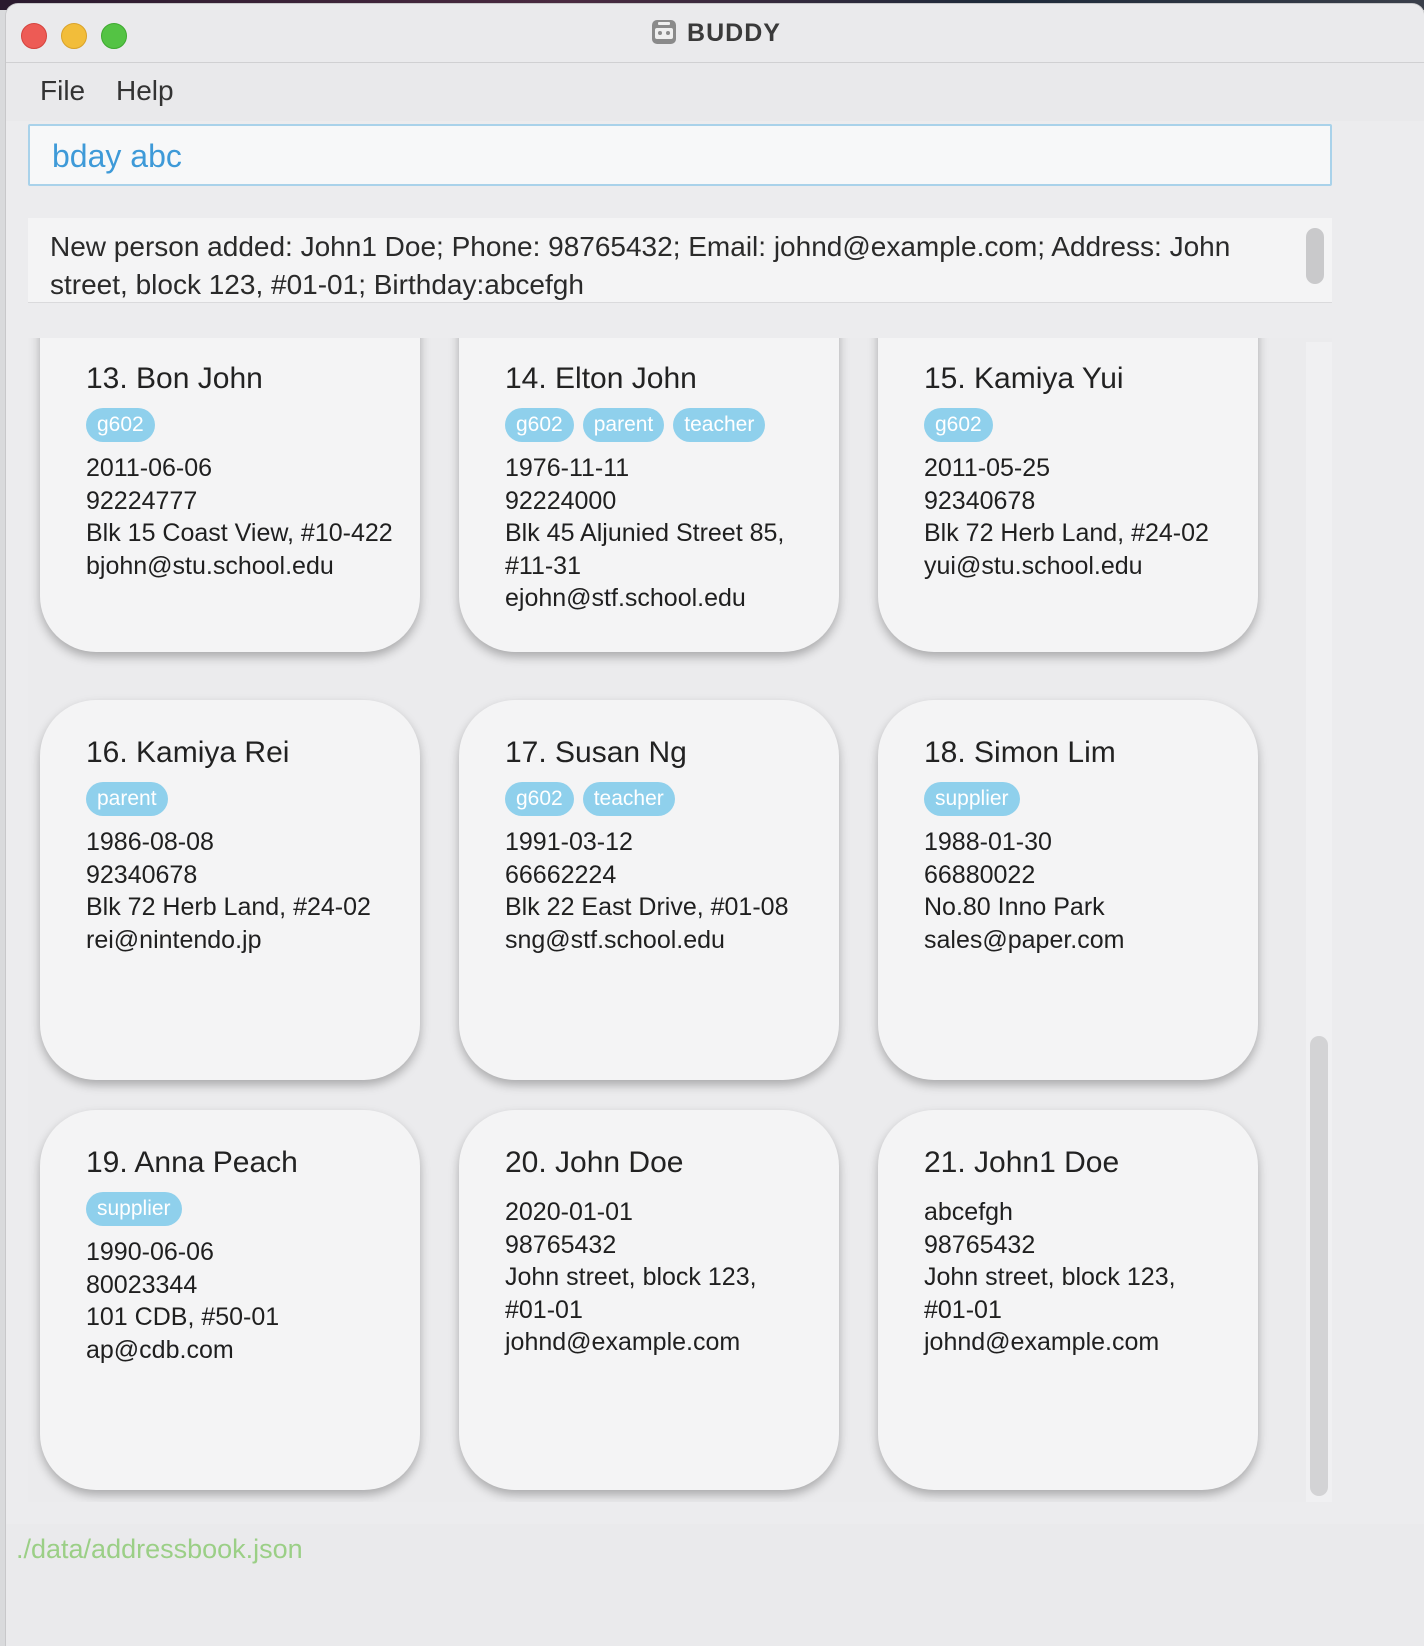  Describe the element at coordinates (561, 874) in the screenshot. I see `person-detail: 66662224` at that location.